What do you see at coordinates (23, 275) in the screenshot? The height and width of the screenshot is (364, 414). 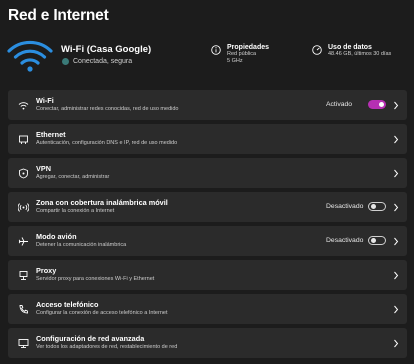 I see `proxy-icon` at bounding box center [23, 275].